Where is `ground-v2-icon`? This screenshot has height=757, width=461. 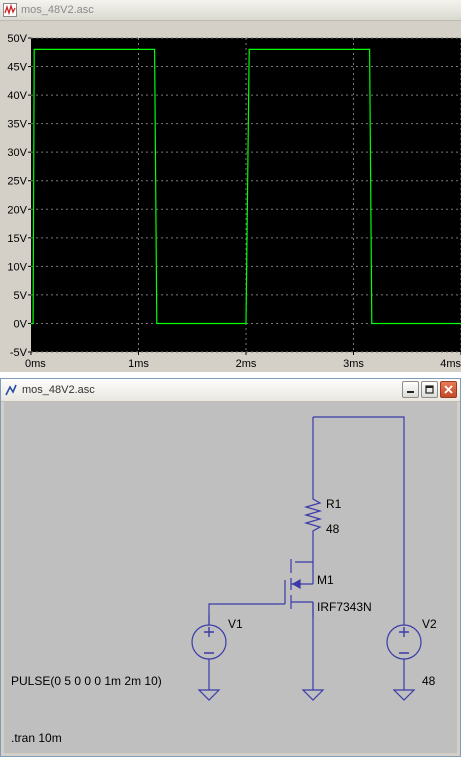 ground-v2-icon is located at coordinates (404, 695).